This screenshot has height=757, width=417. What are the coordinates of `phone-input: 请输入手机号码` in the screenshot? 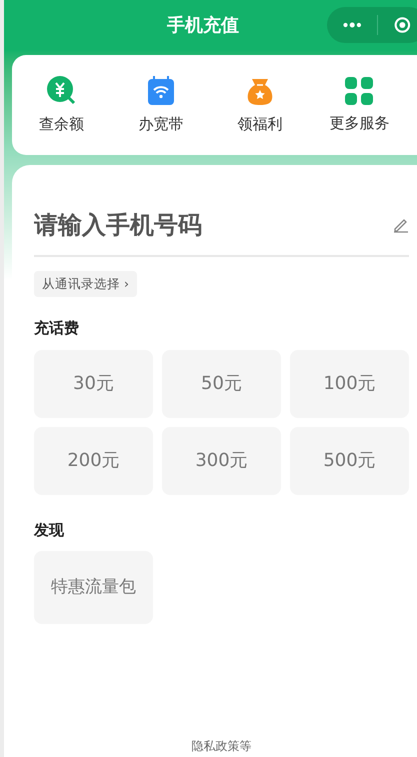 It's located at (221, 232).